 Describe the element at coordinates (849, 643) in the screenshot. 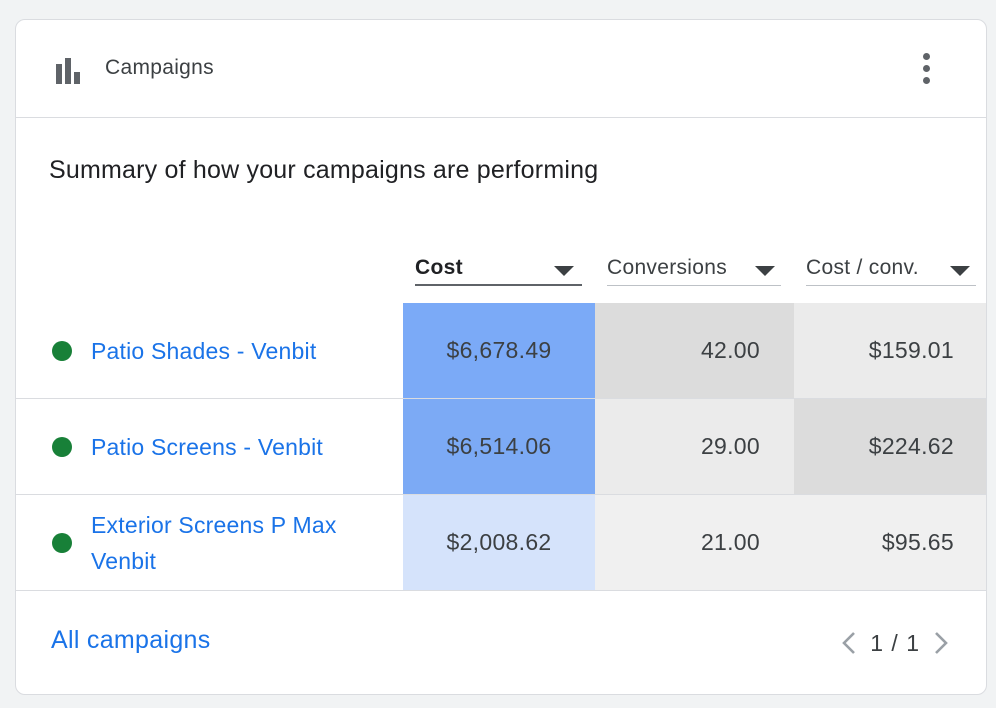

I see `chevron-left-icon` at that location.